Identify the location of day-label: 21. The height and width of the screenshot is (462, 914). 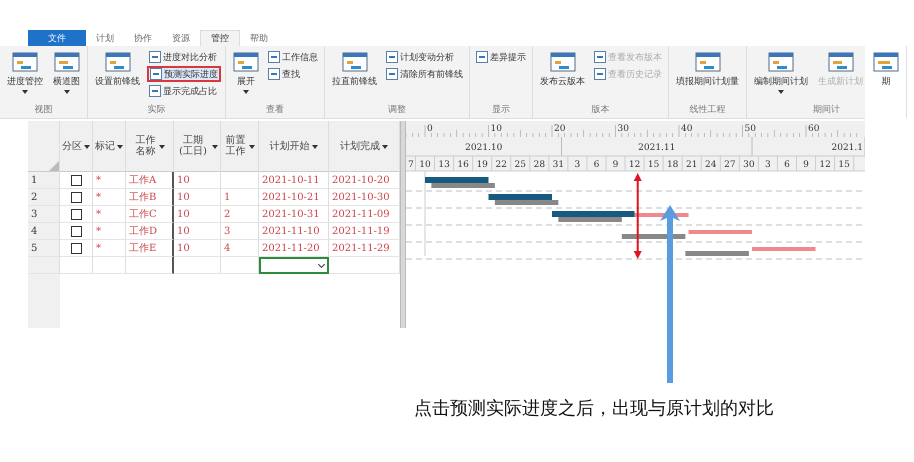
(692, 165).